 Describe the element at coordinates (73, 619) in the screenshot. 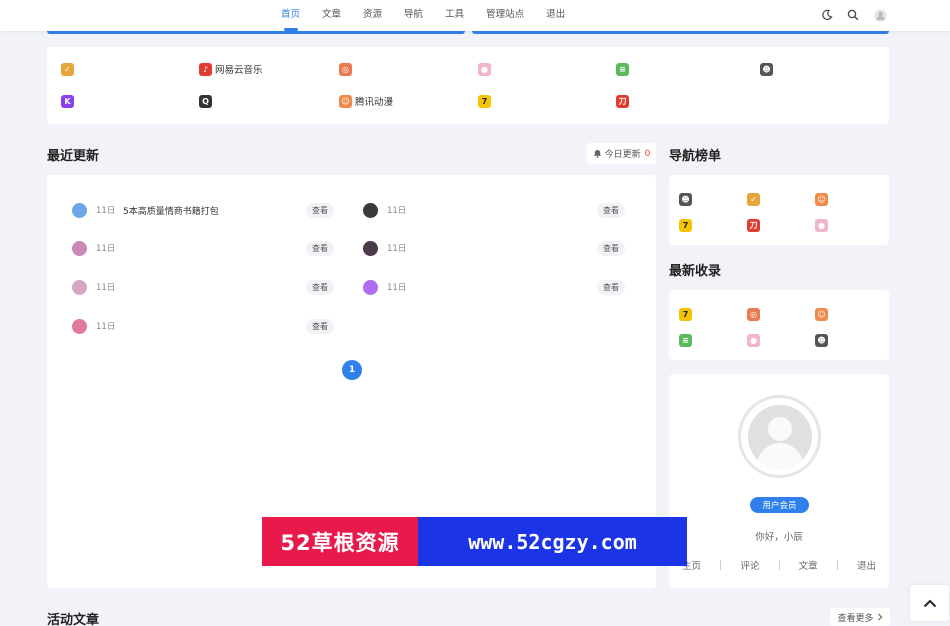

I see `active-articles-title: 活动文章` at that location.